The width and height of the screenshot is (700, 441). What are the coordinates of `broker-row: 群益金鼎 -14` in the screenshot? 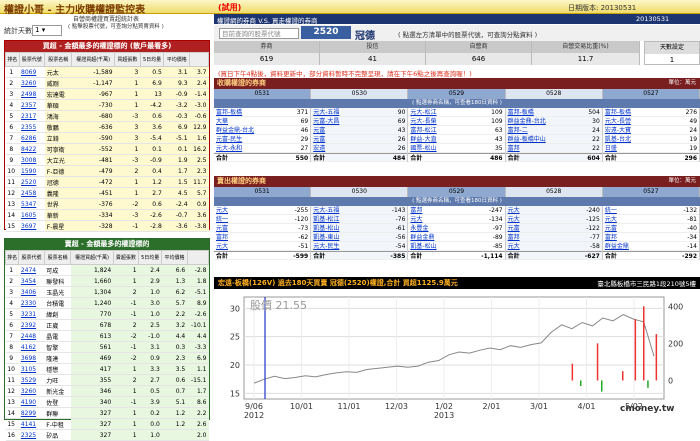 It's located at (651, 246).